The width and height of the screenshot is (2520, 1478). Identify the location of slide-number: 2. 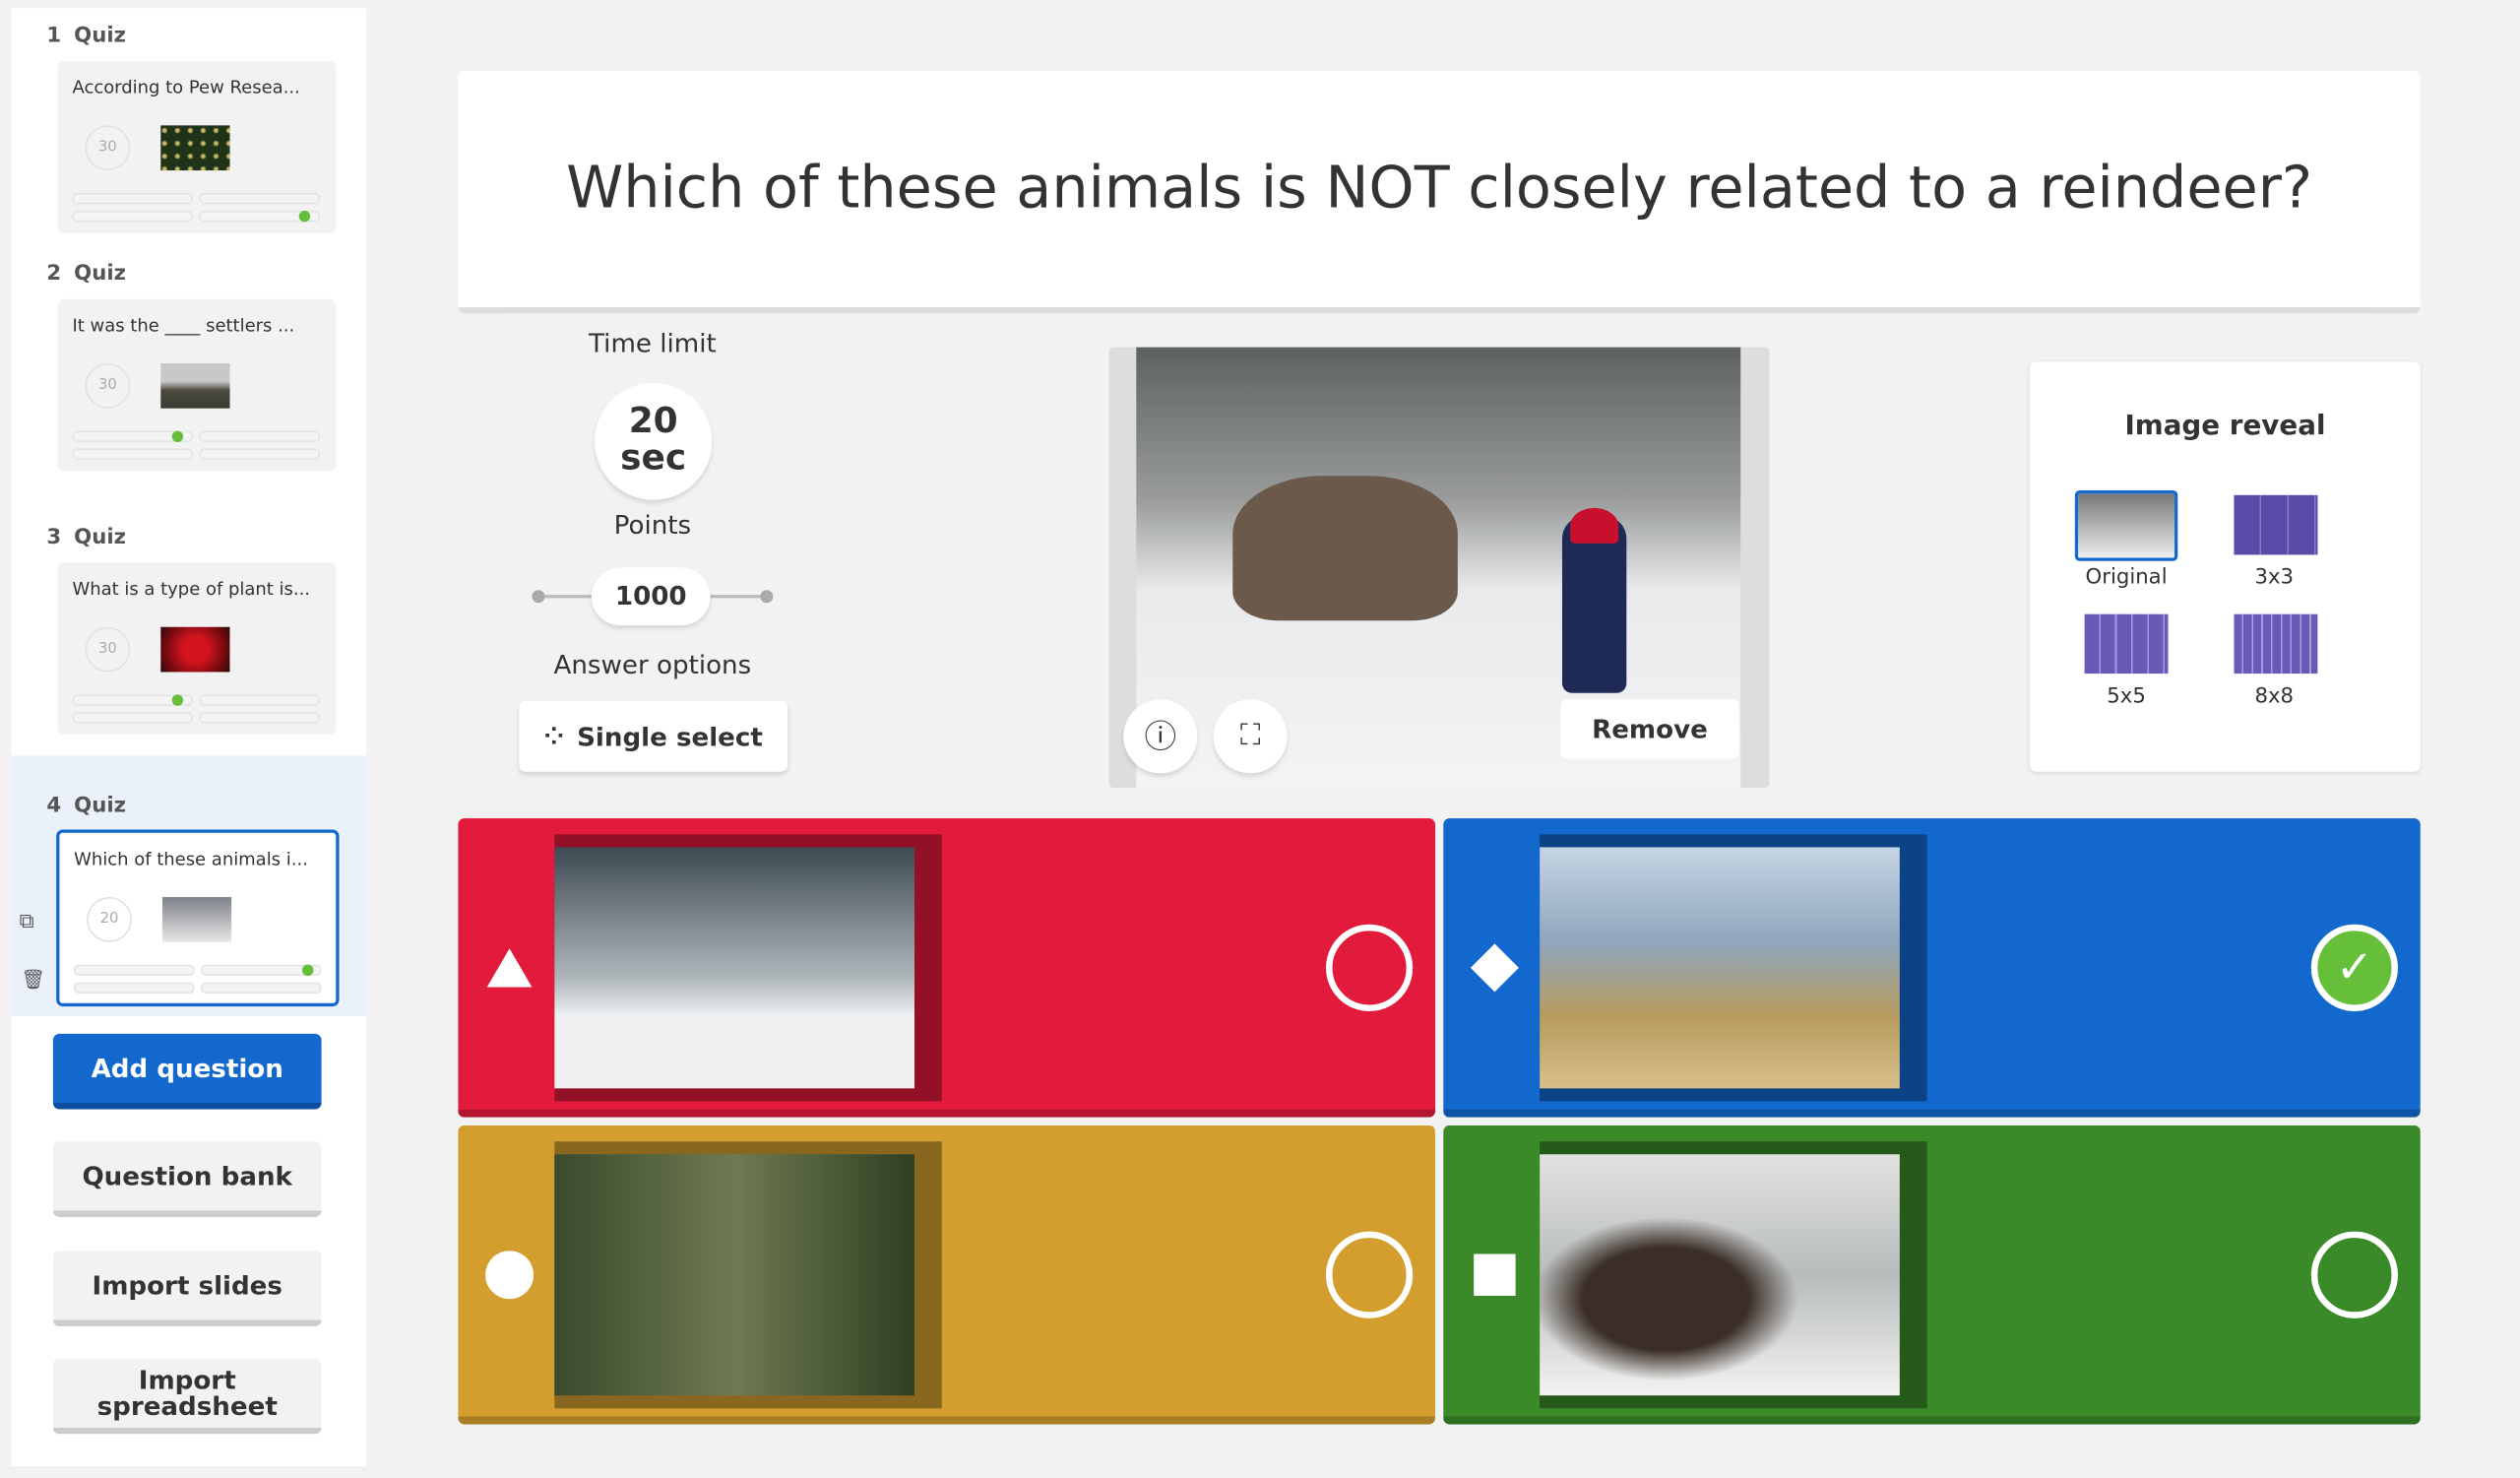
(54, 274).